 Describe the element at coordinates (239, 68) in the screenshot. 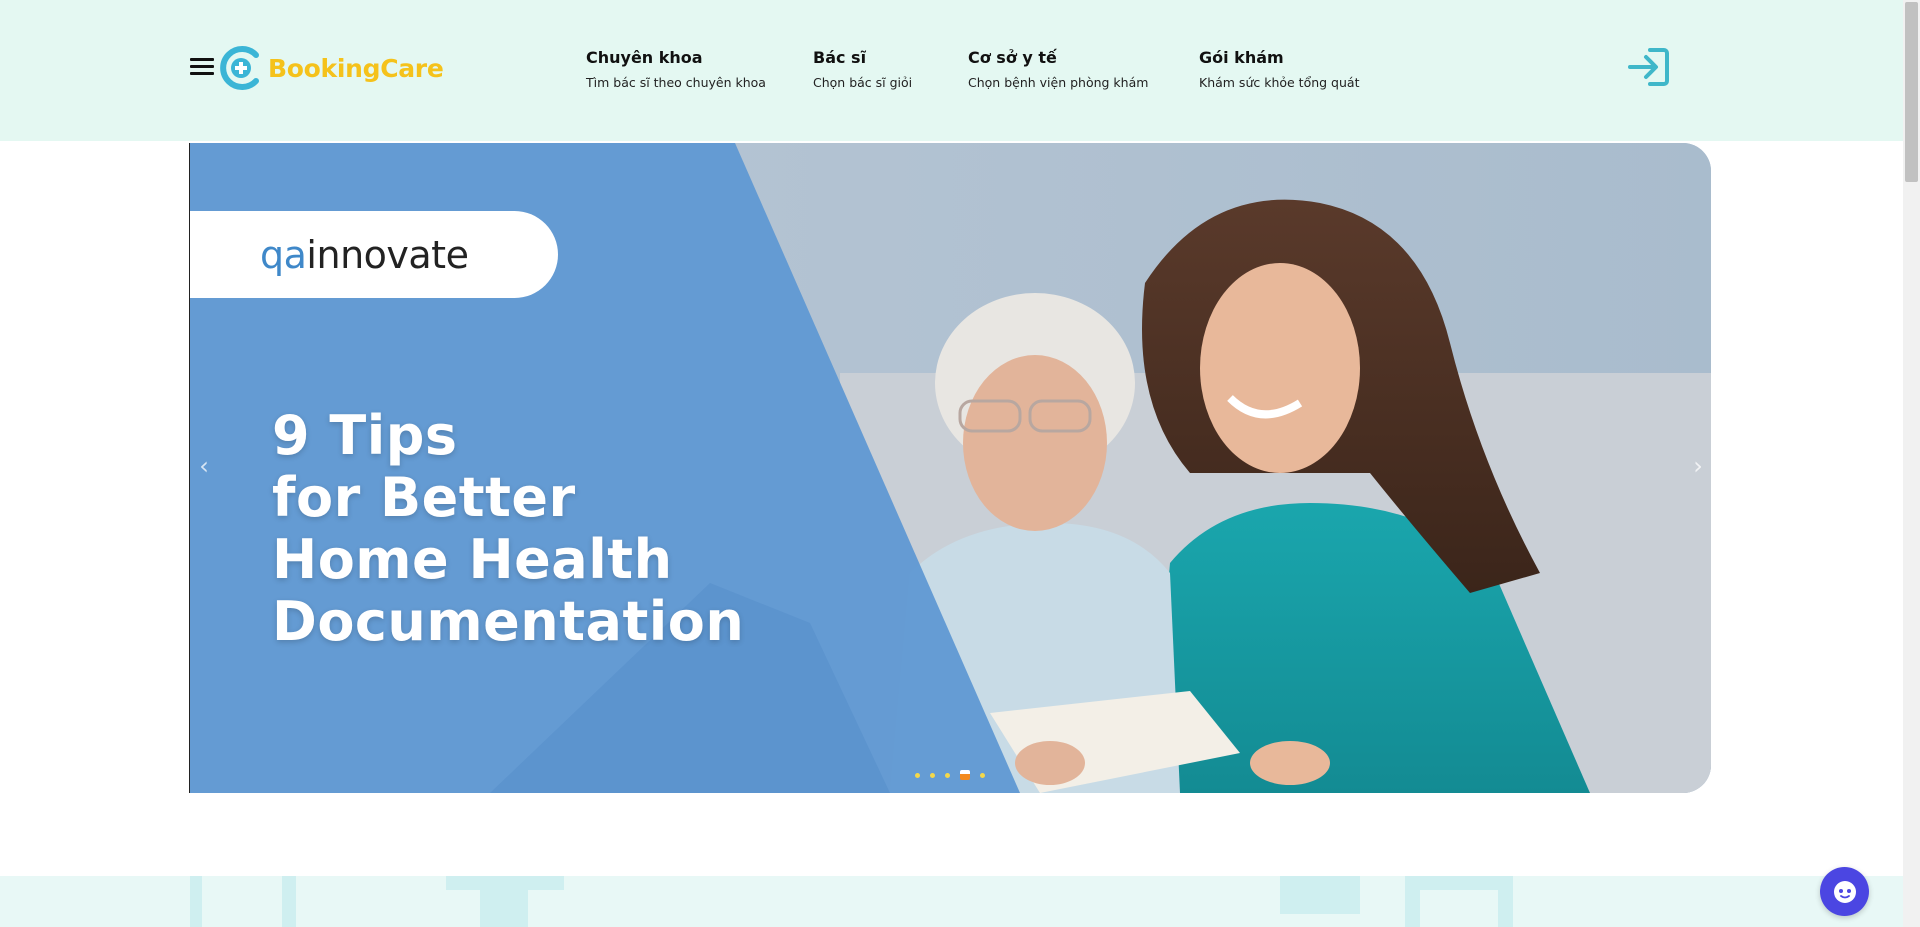

I see `logo-icon` at that location.